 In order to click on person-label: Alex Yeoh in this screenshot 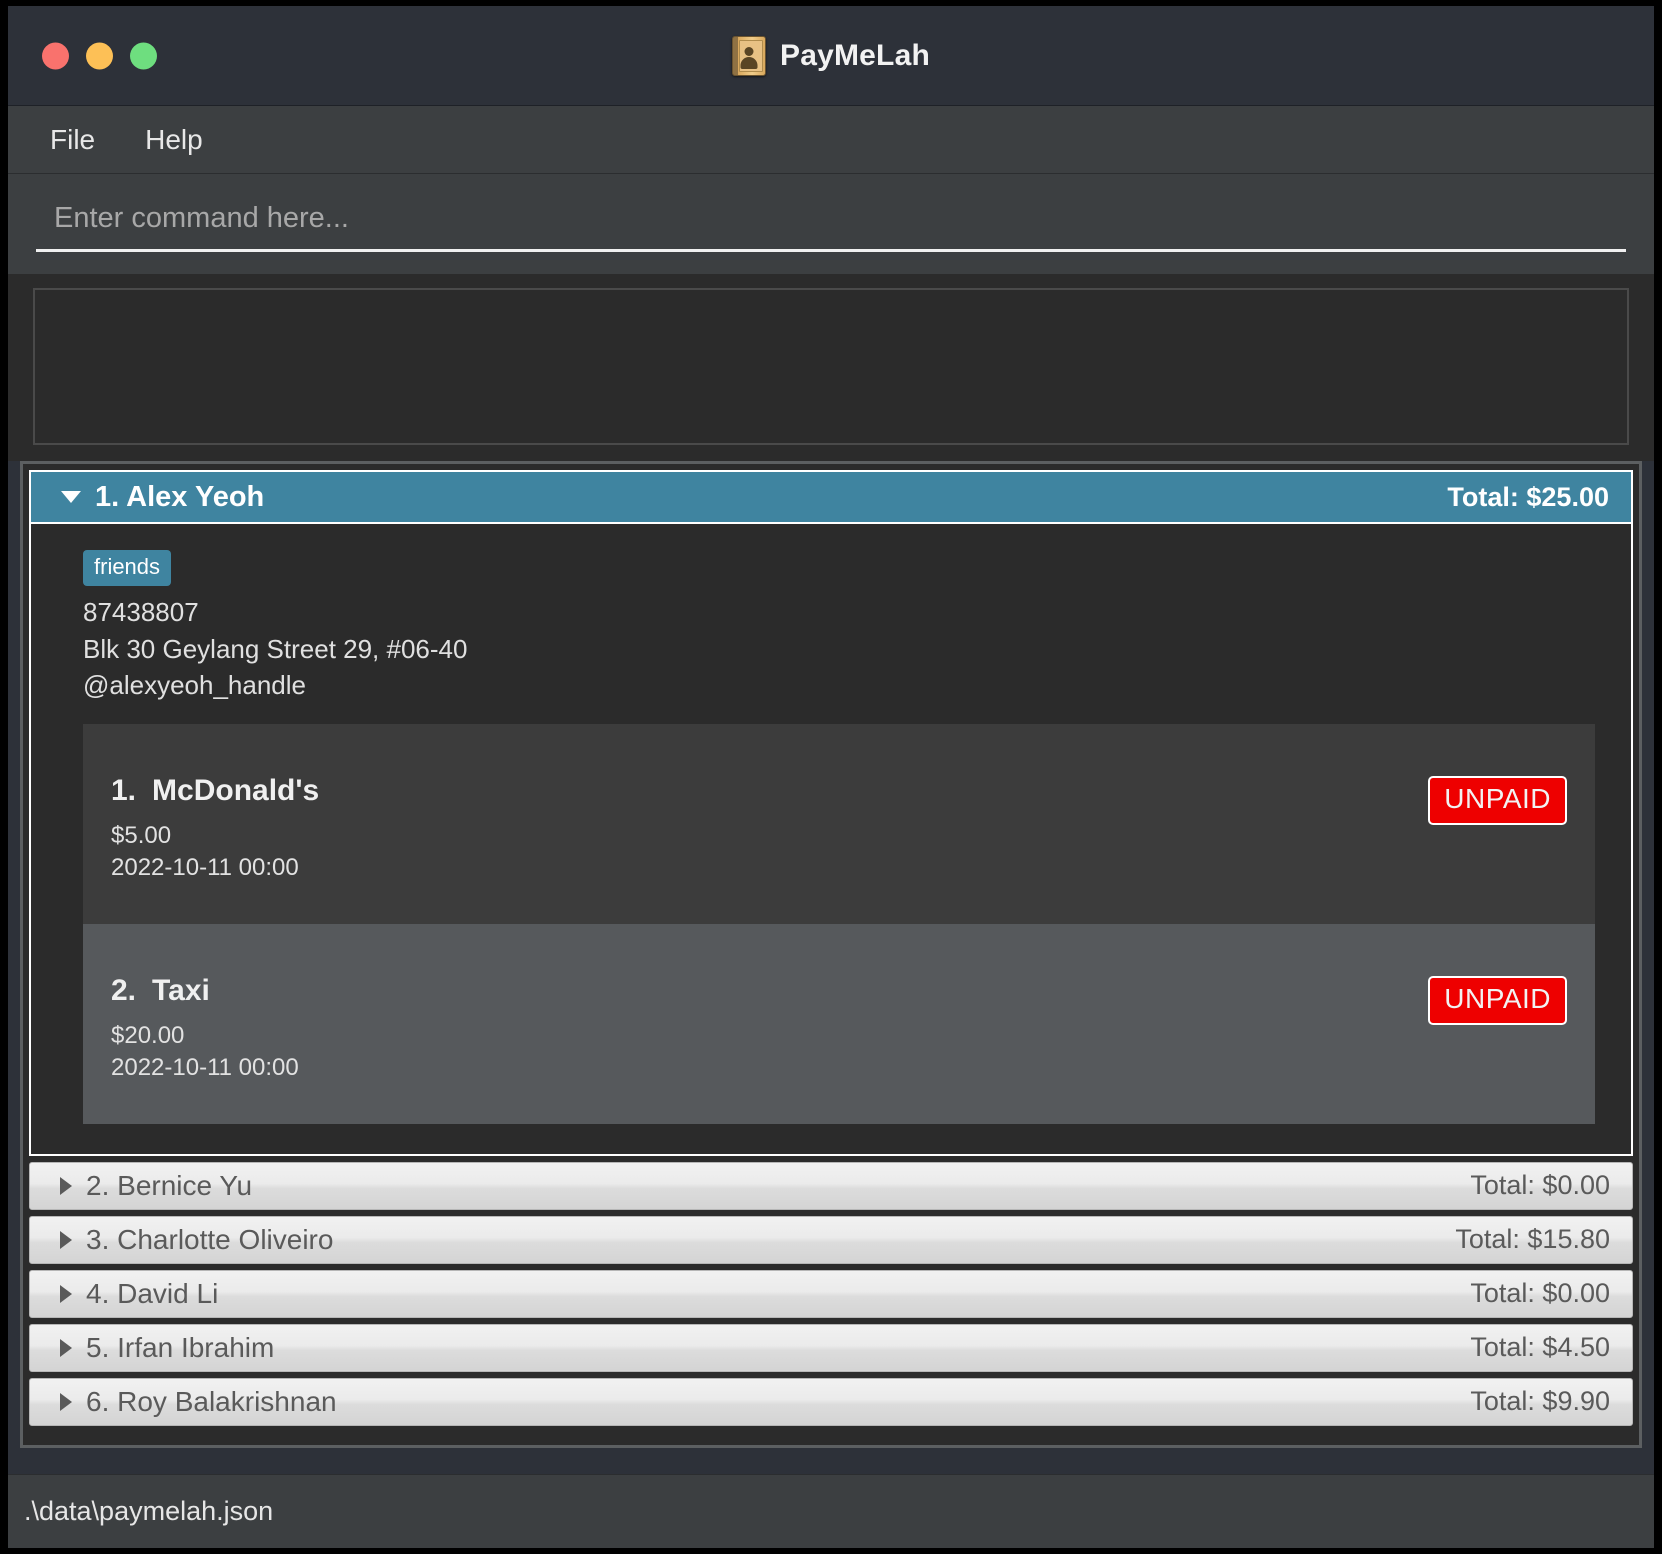, I will do `click(195, 496)`.